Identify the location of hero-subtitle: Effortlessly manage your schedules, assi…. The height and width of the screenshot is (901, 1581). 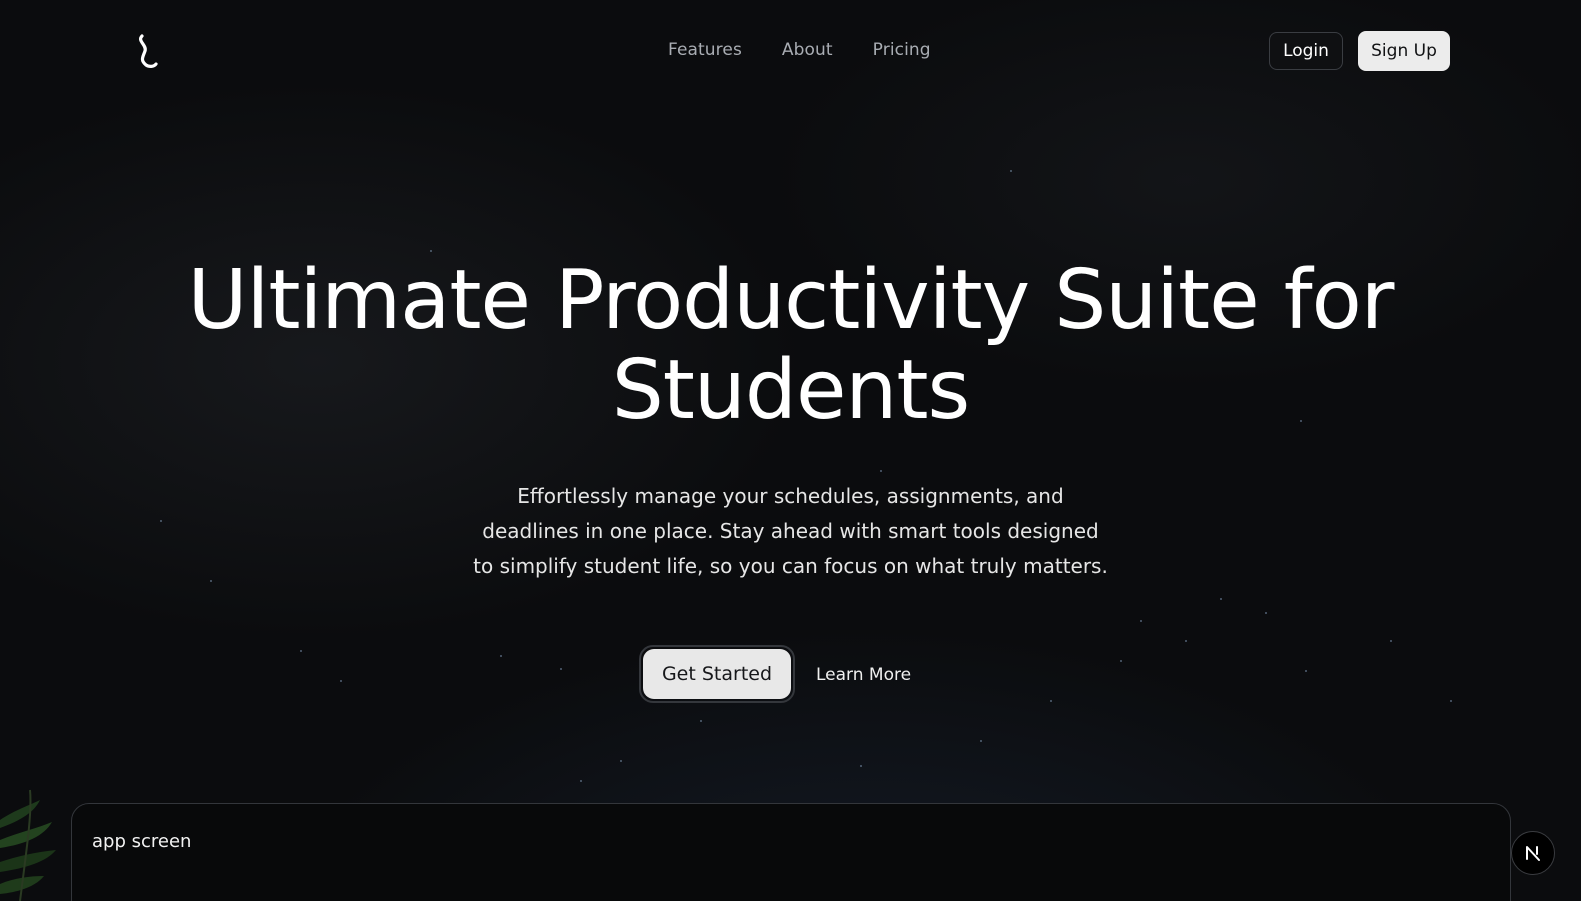
(790, 531).